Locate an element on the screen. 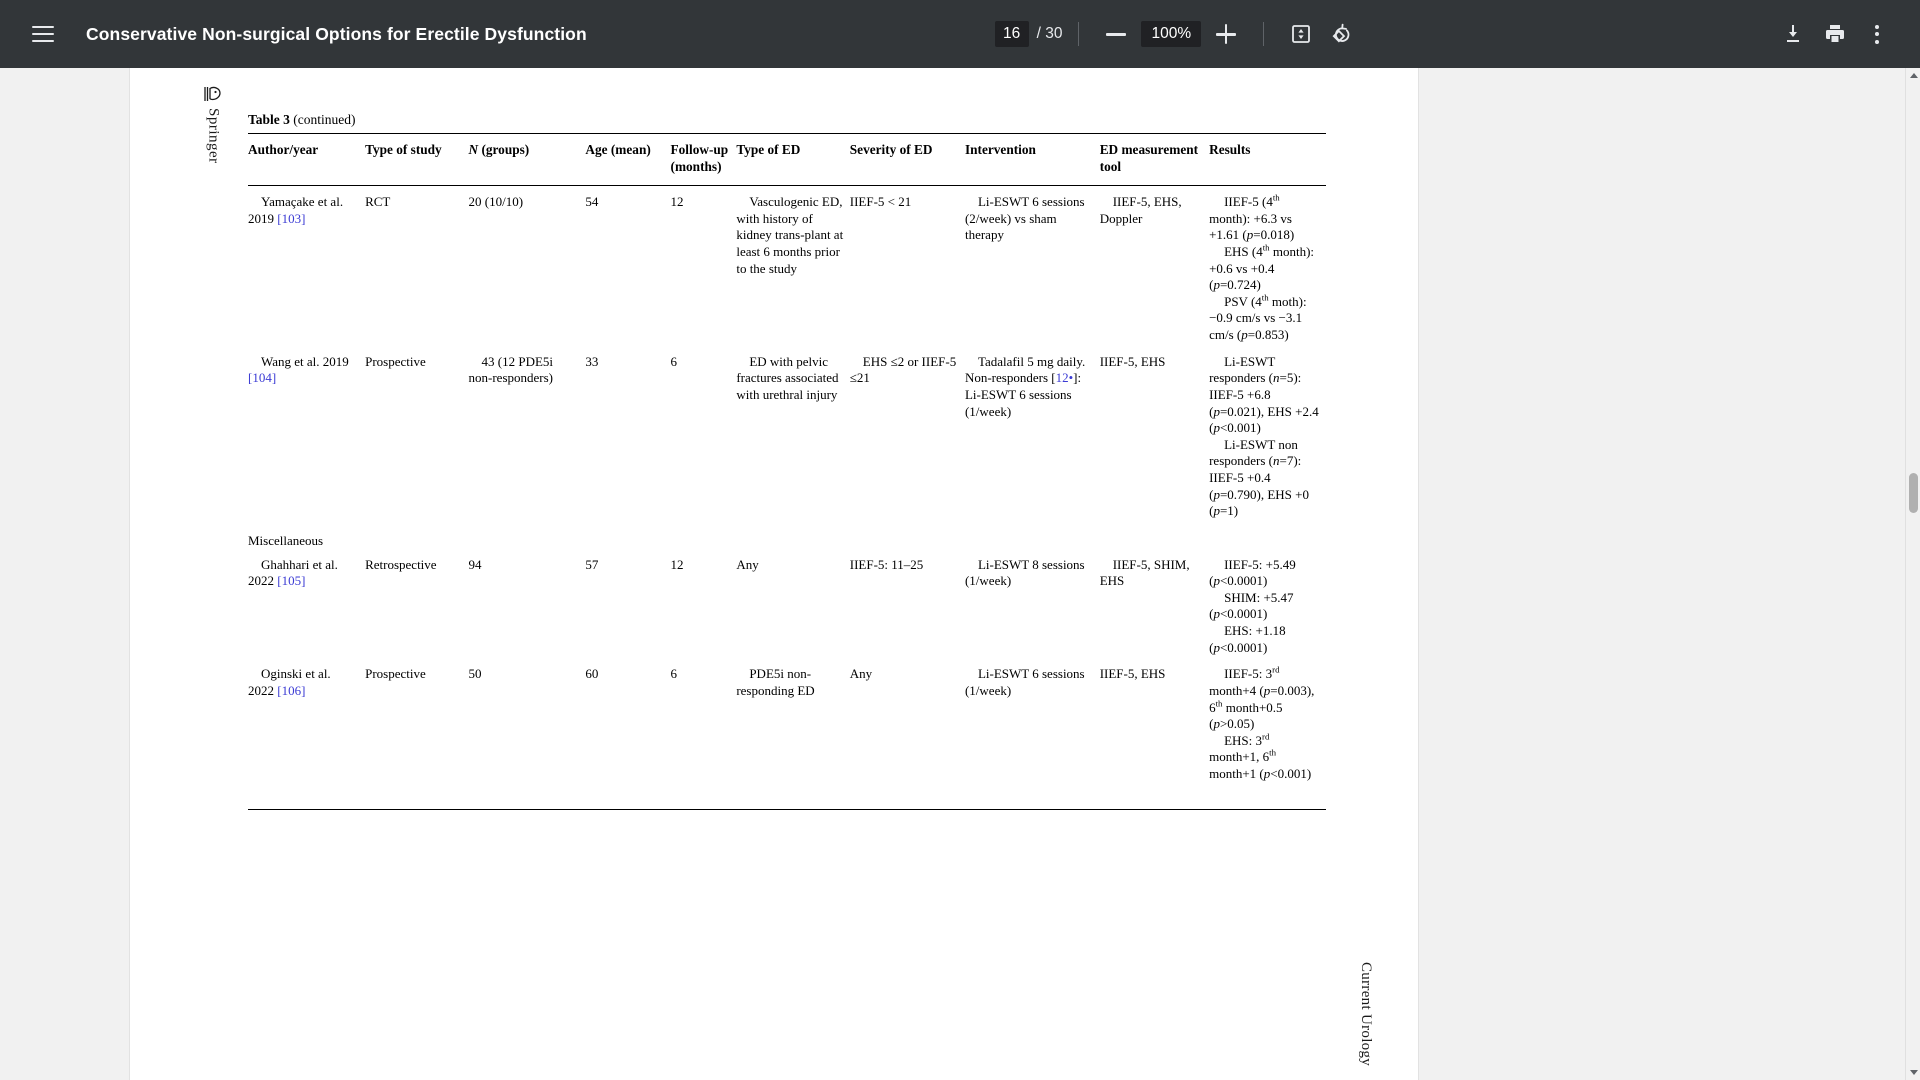 The image size is (1920, 1080). print-icon is located at coordinates (1835, 34).